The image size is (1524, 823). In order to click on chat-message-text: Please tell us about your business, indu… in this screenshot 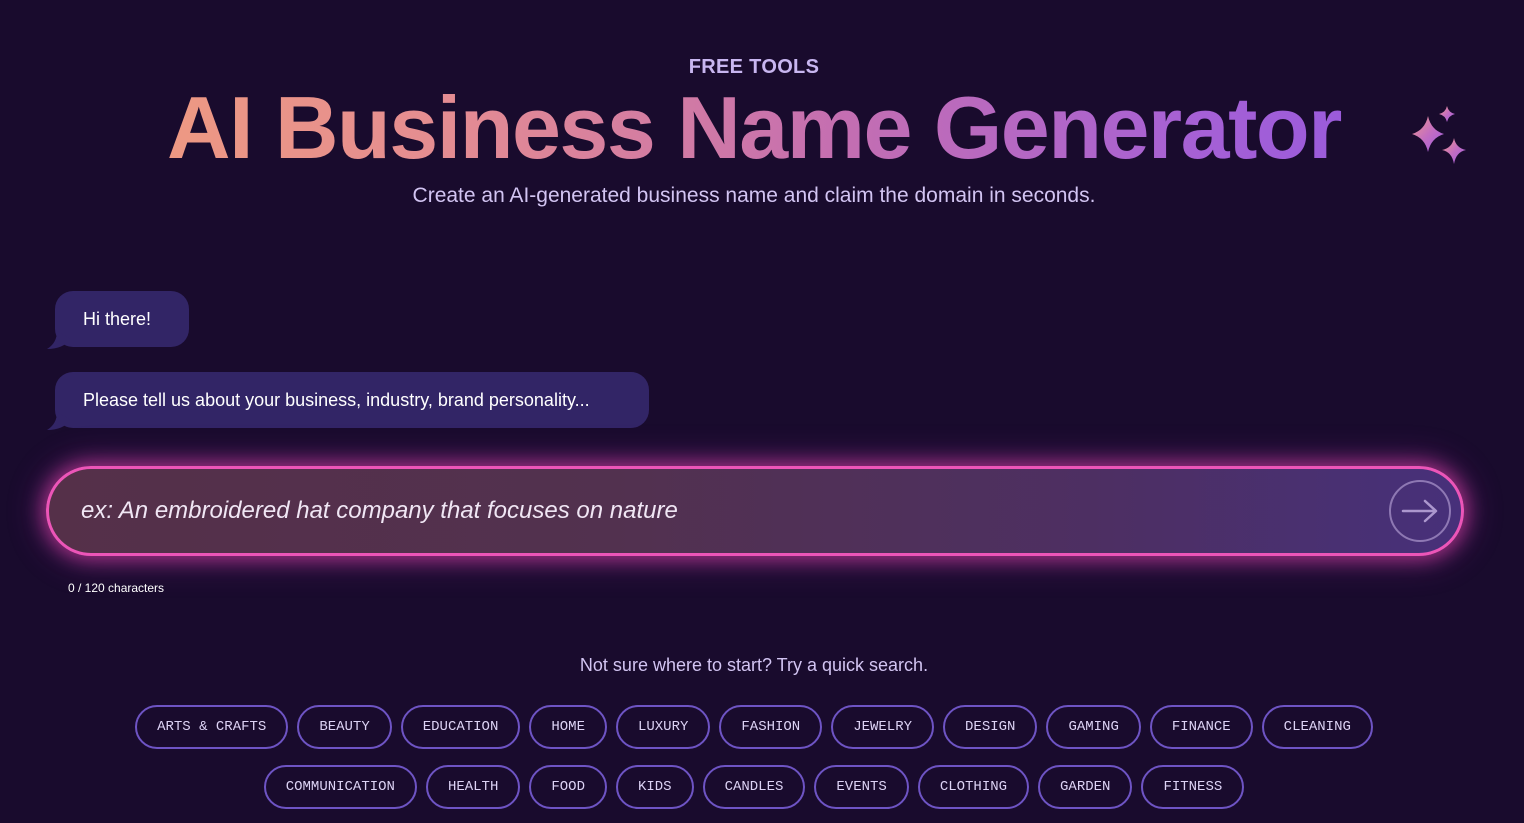, I will do `click(336, 399)`.